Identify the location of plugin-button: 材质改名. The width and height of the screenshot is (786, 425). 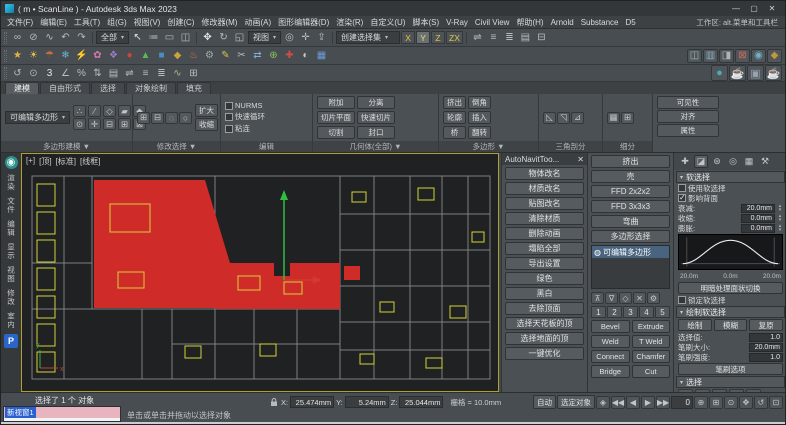
(544, 188).